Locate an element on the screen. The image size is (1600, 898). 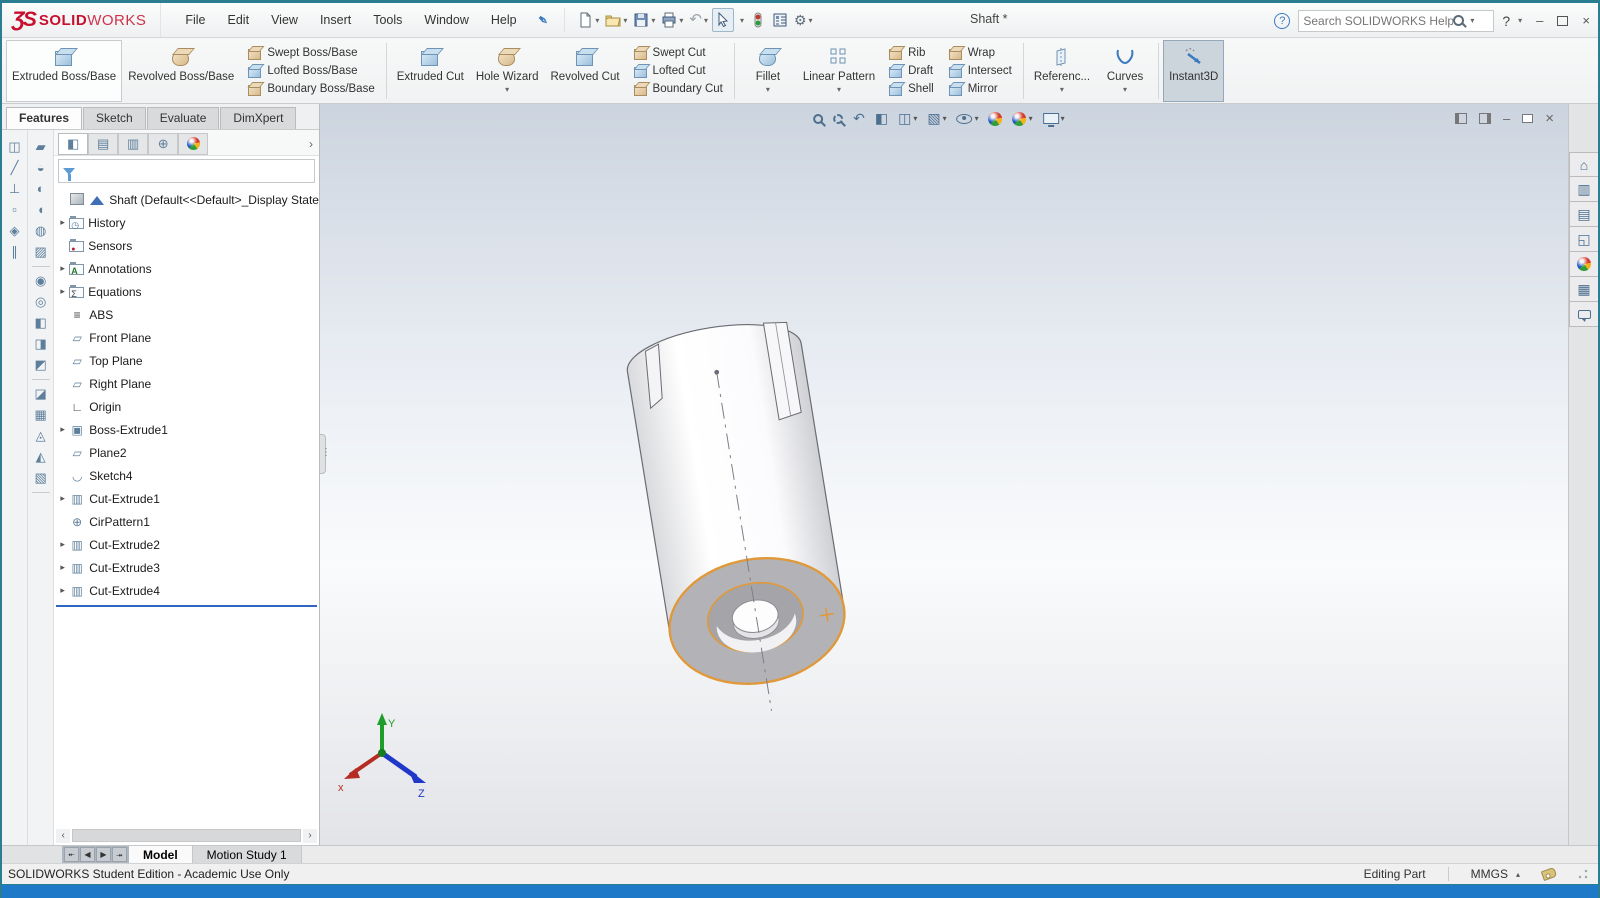
feature-tool-icon: ▨ is located at coordinates (40, 252).